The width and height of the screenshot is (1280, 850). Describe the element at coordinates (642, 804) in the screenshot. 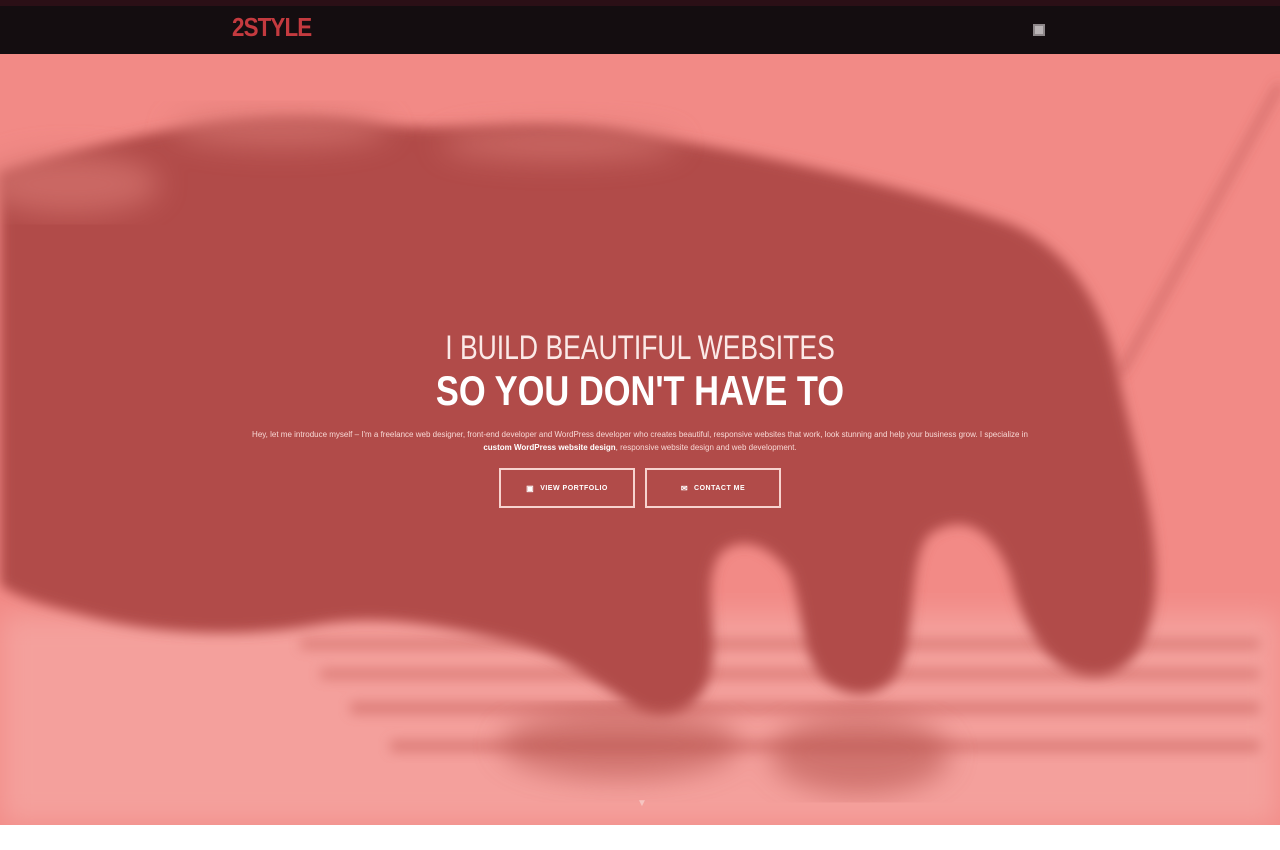

I see `chevron-down-icon: ▼` at that location.